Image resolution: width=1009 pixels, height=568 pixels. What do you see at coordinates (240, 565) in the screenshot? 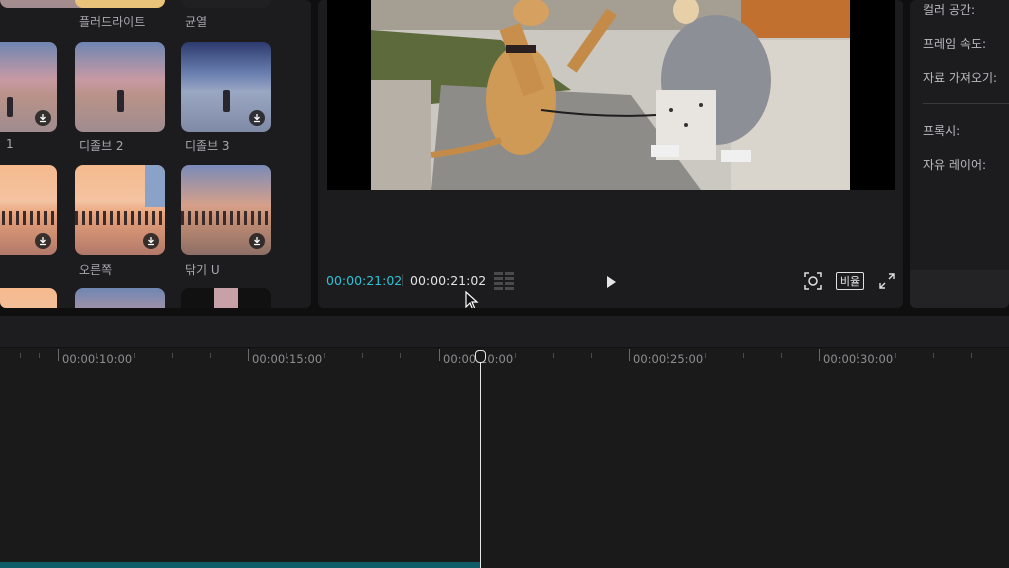
I see `timeline-clip` at bounding box center [240, 565].